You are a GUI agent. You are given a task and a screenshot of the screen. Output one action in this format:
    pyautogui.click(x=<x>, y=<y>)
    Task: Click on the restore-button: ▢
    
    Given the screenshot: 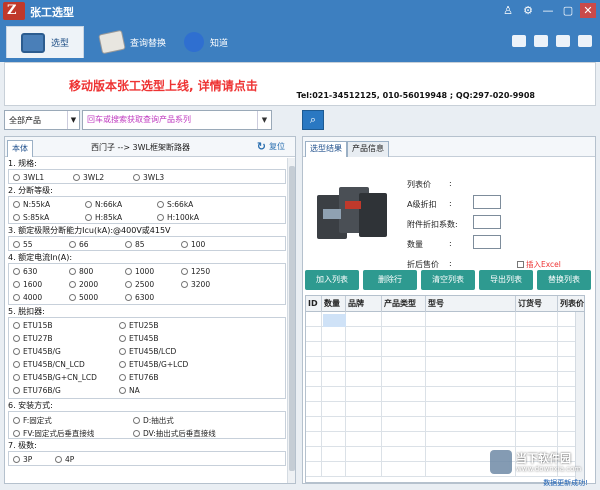 What is the action you would take?
    pyautogui.click(x=568, y=10)
    